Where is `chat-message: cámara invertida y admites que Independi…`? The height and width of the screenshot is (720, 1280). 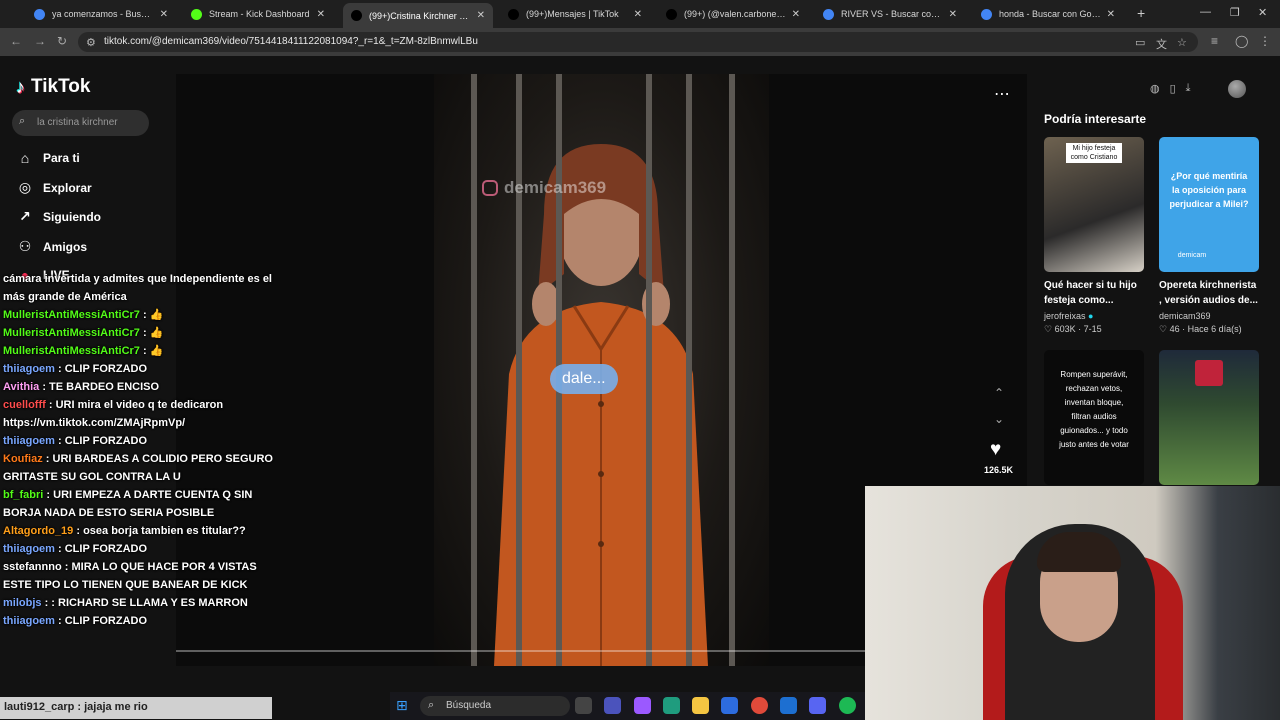 chat-message: cámara invertida y admites que Independi… is located at coordinates (137, 288).